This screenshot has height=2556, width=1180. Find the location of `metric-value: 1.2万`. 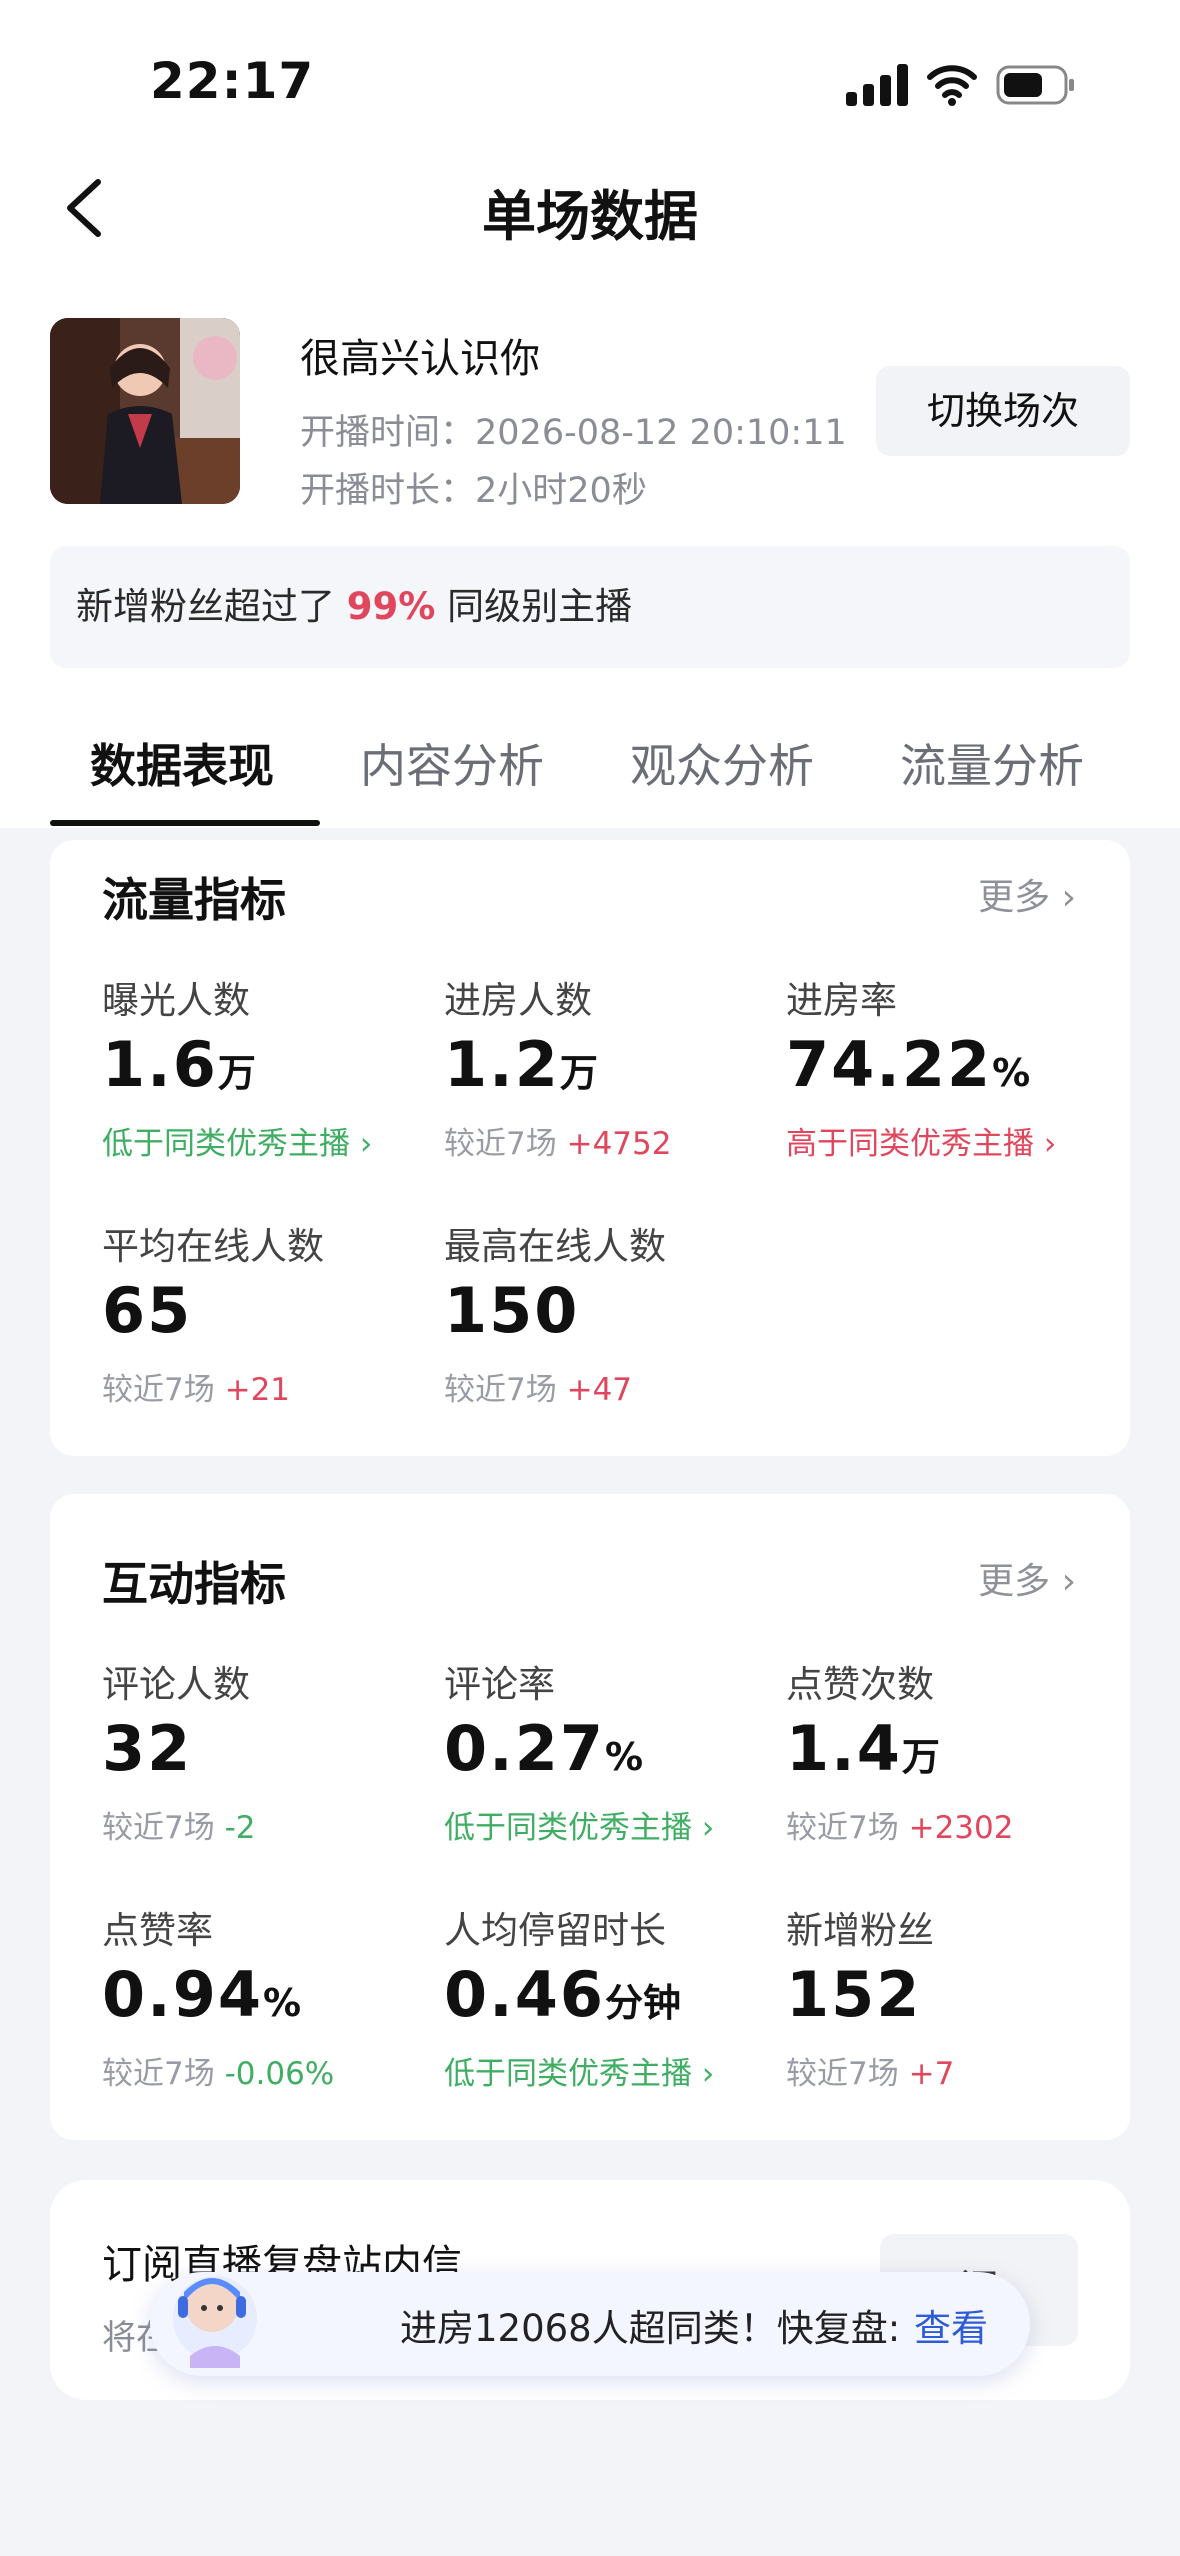

metric-value: 1.2万 is located at coordinates (521, 1064).